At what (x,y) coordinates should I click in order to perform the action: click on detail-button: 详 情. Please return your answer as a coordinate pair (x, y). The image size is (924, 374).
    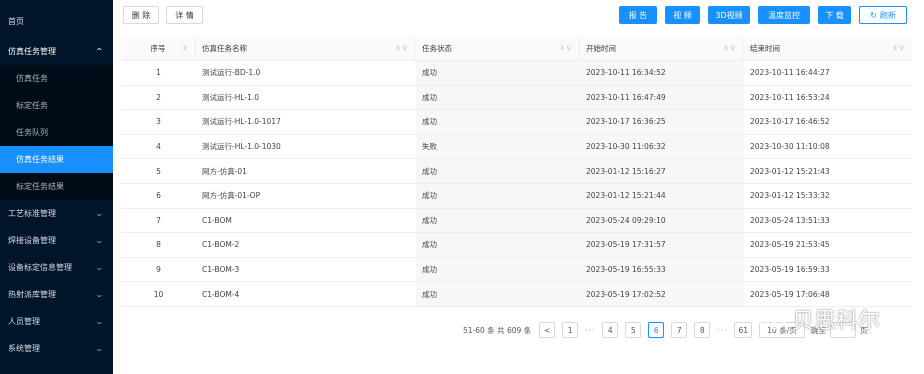
    Looking at the image, I should click on (184, 15).